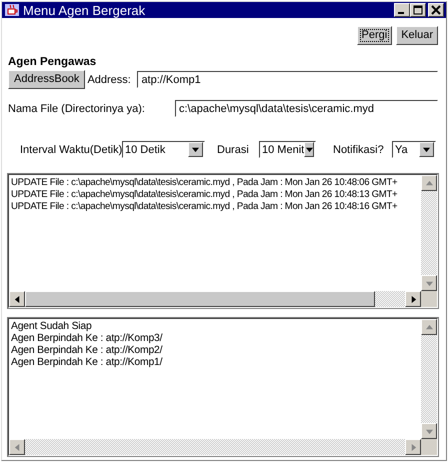 This screenshot has width=448, height=462. What do you see at coordinates (87, 363) in the screenshot?
I see `log-line: Agen Berpindah Ke : atp://Komp1/` at bounding box center [87, 363].